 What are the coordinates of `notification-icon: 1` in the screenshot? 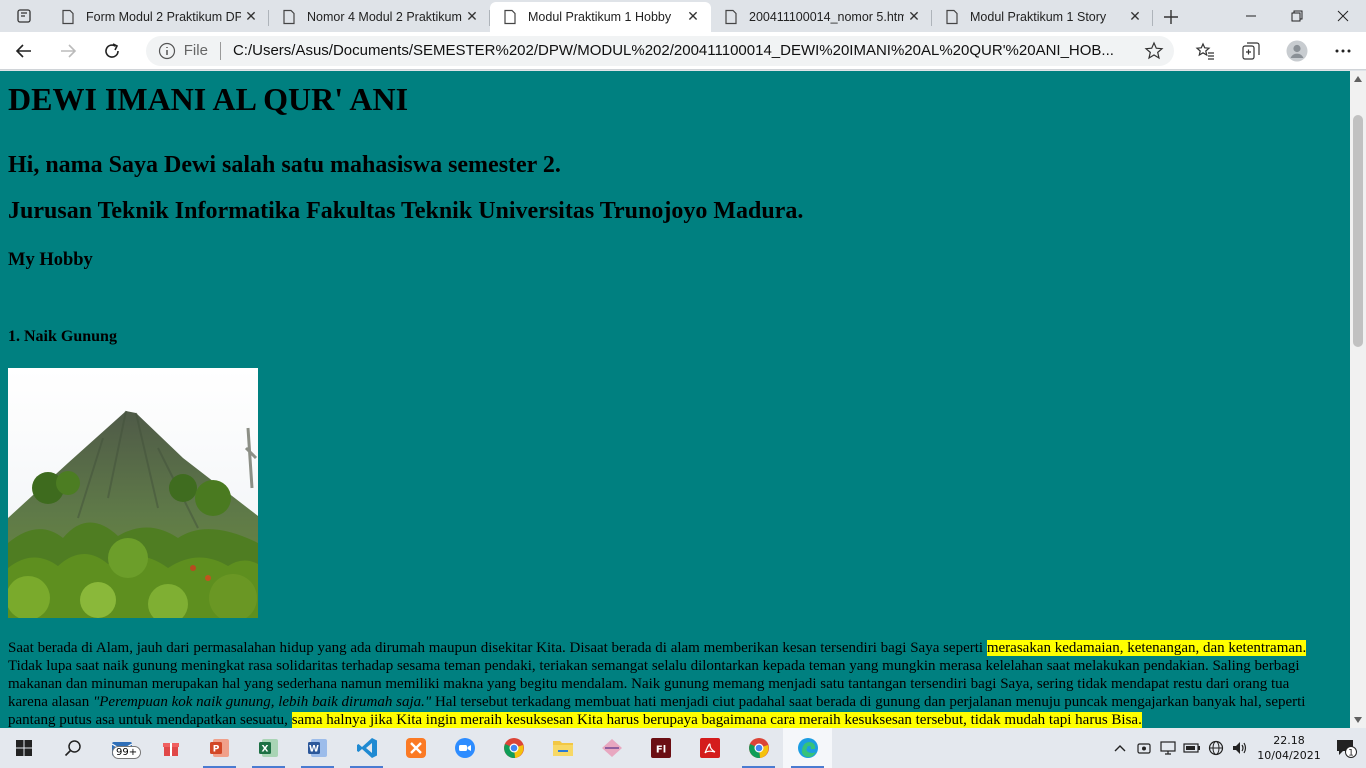 It's located at (1347, 749).